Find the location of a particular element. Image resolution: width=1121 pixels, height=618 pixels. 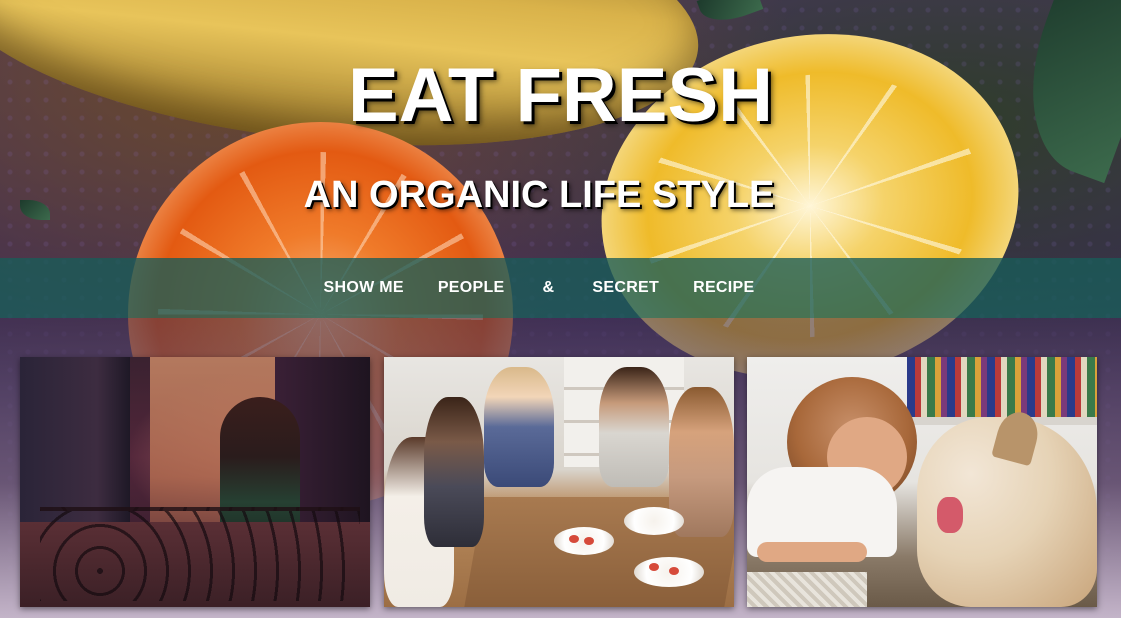

main-nav-bar: SHOW ME PEOPLE & SECRET RECIPE is located at coordinates (560, 288).